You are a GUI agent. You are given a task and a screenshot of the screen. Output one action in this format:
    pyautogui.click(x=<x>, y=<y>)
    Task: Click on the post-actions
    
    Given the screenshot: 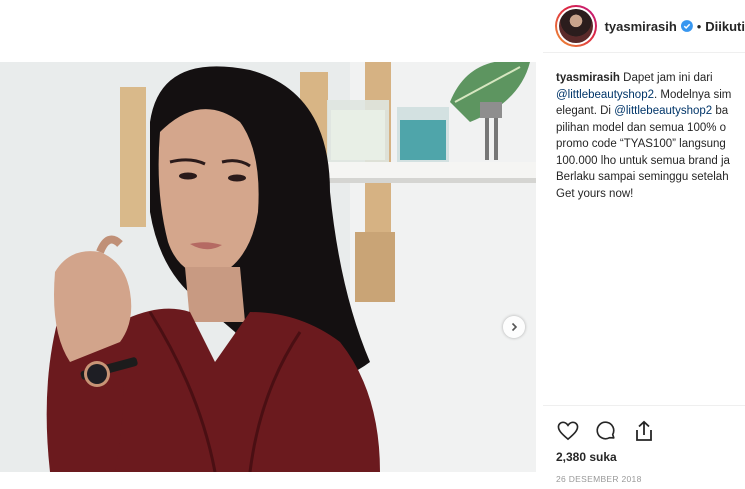 What is the action you would take?
    pyautogui.click(x=606, y=431)
    